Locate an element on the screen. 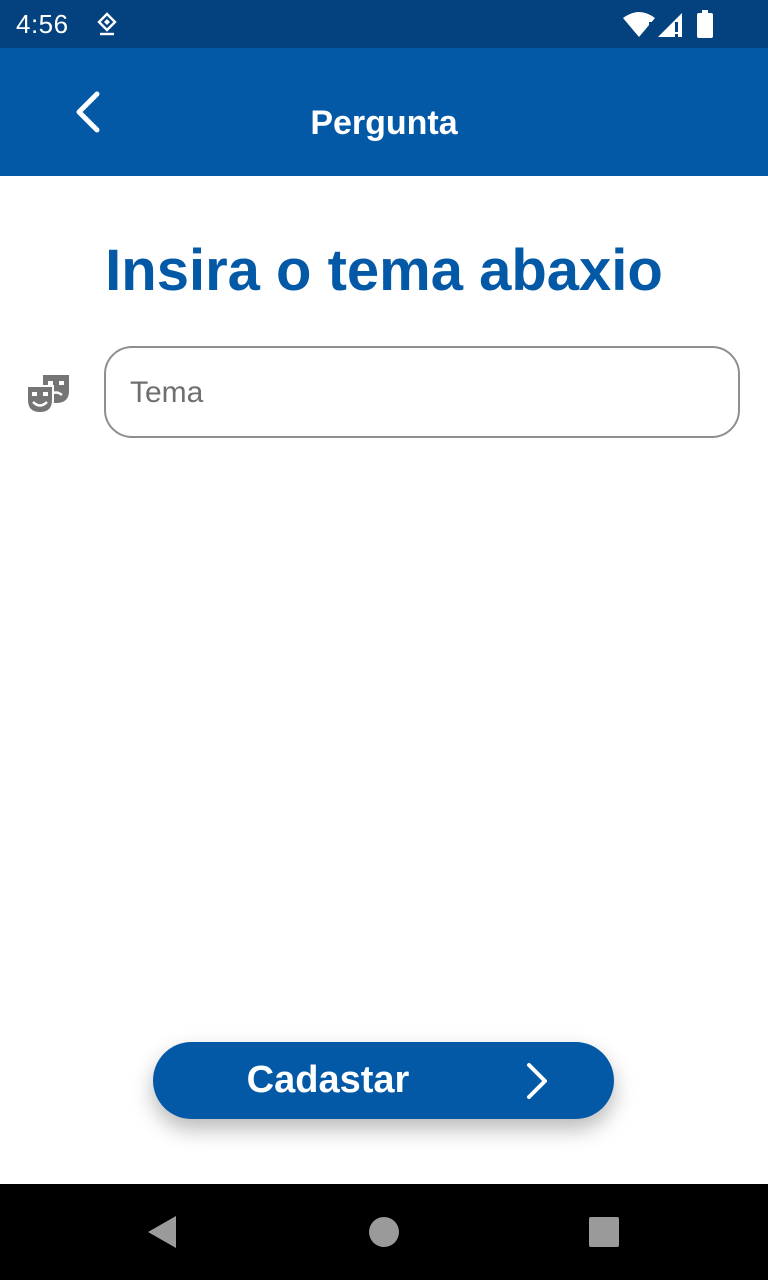  system-nav-bar is located at coordinates (384, 1232).